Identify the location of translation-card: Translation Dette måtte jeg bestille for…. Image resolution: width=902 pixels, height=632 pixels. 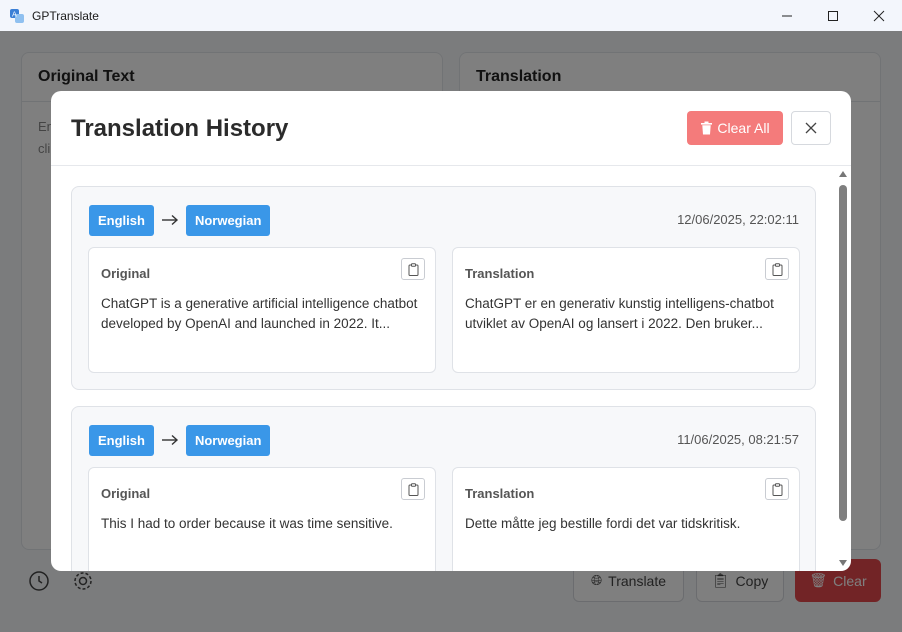
(626, 519).